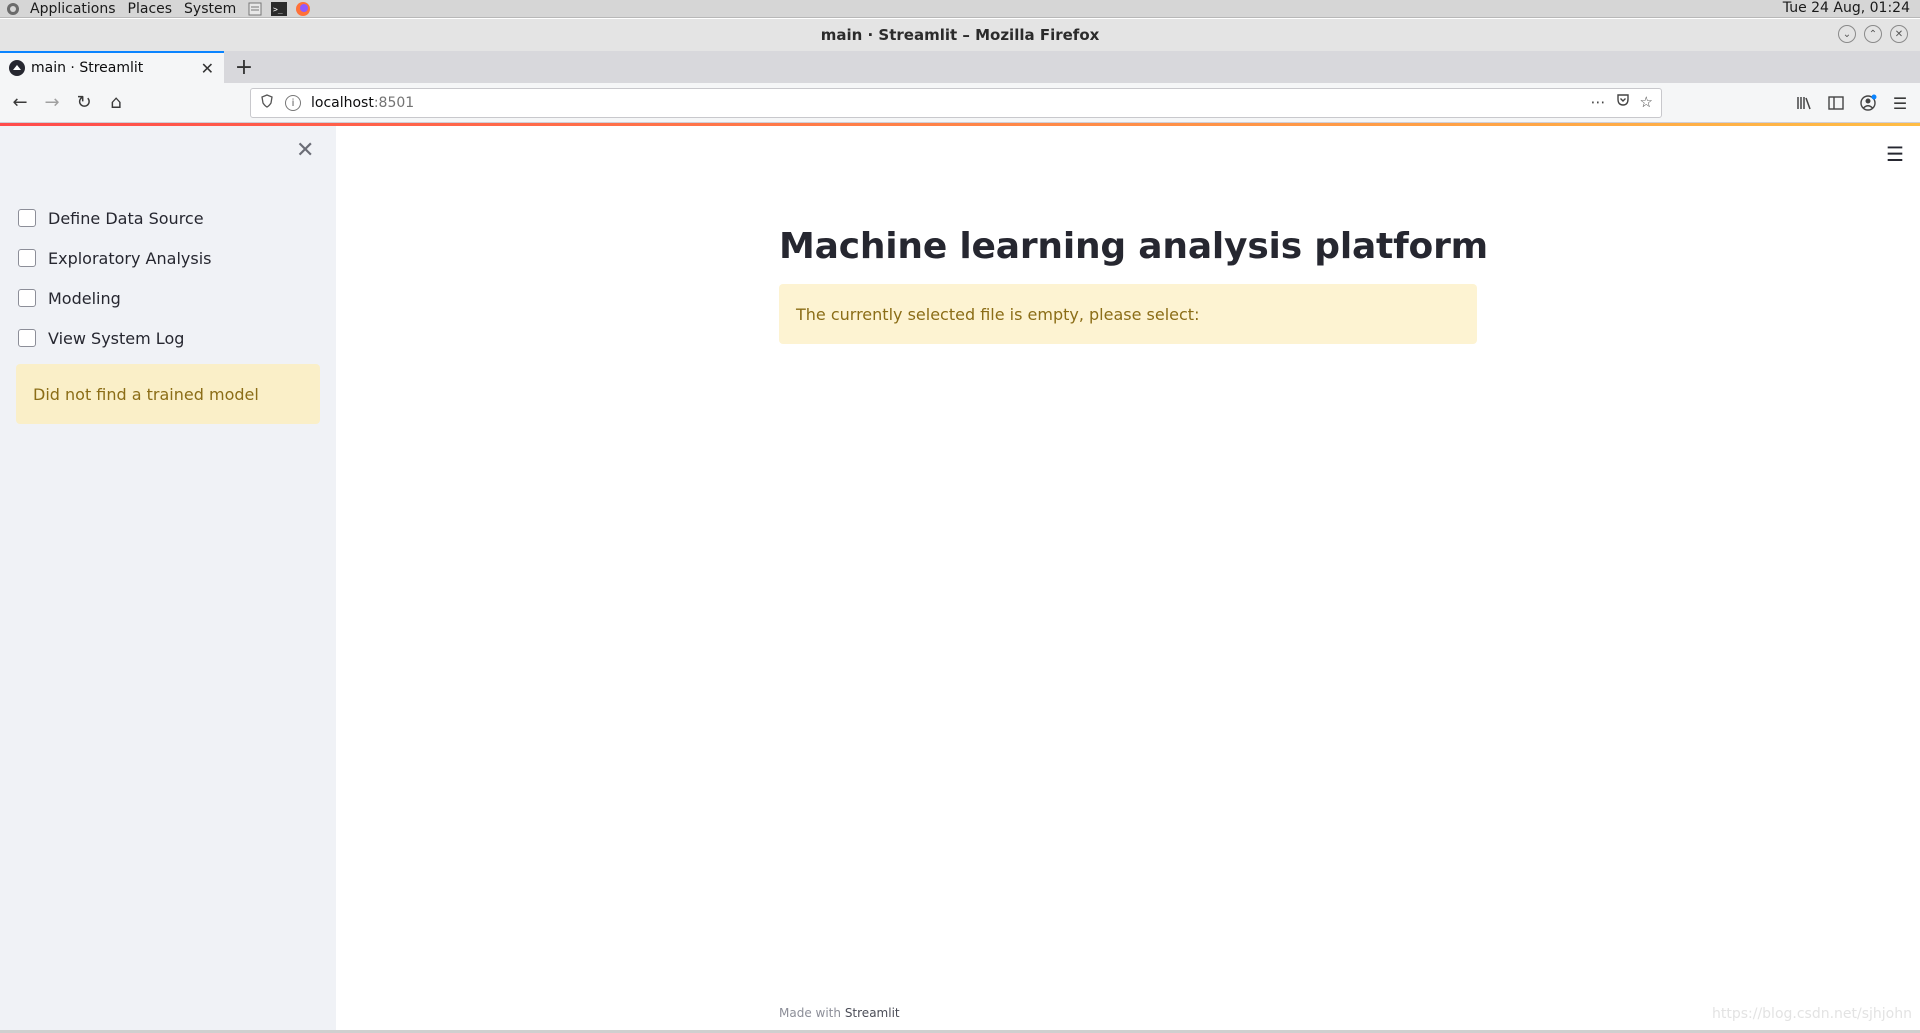 The width and height of the screenshot is (1920, 1033). What do you see at coordinates (1868, 103) in the screenshot?
I see `account-icon` at bounding box center [1868, 103].